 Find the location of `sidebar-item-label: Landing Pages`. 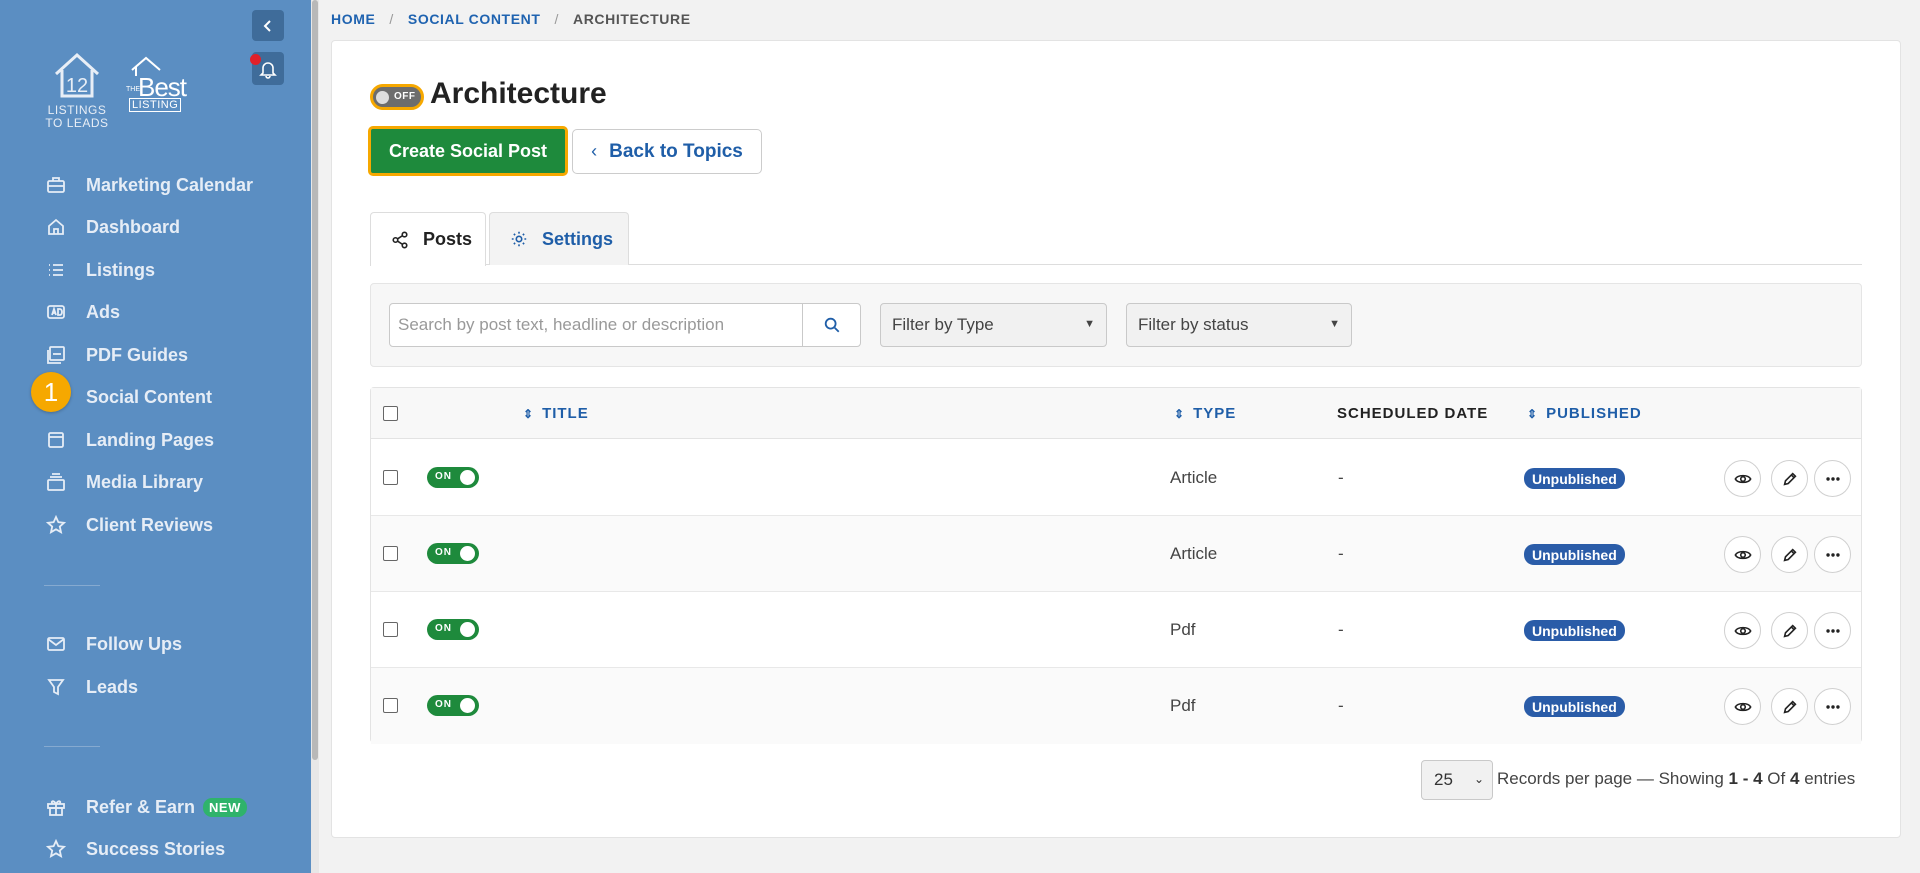

sidebar-item-label: Landing Pages is located at coordinates (150, 439).